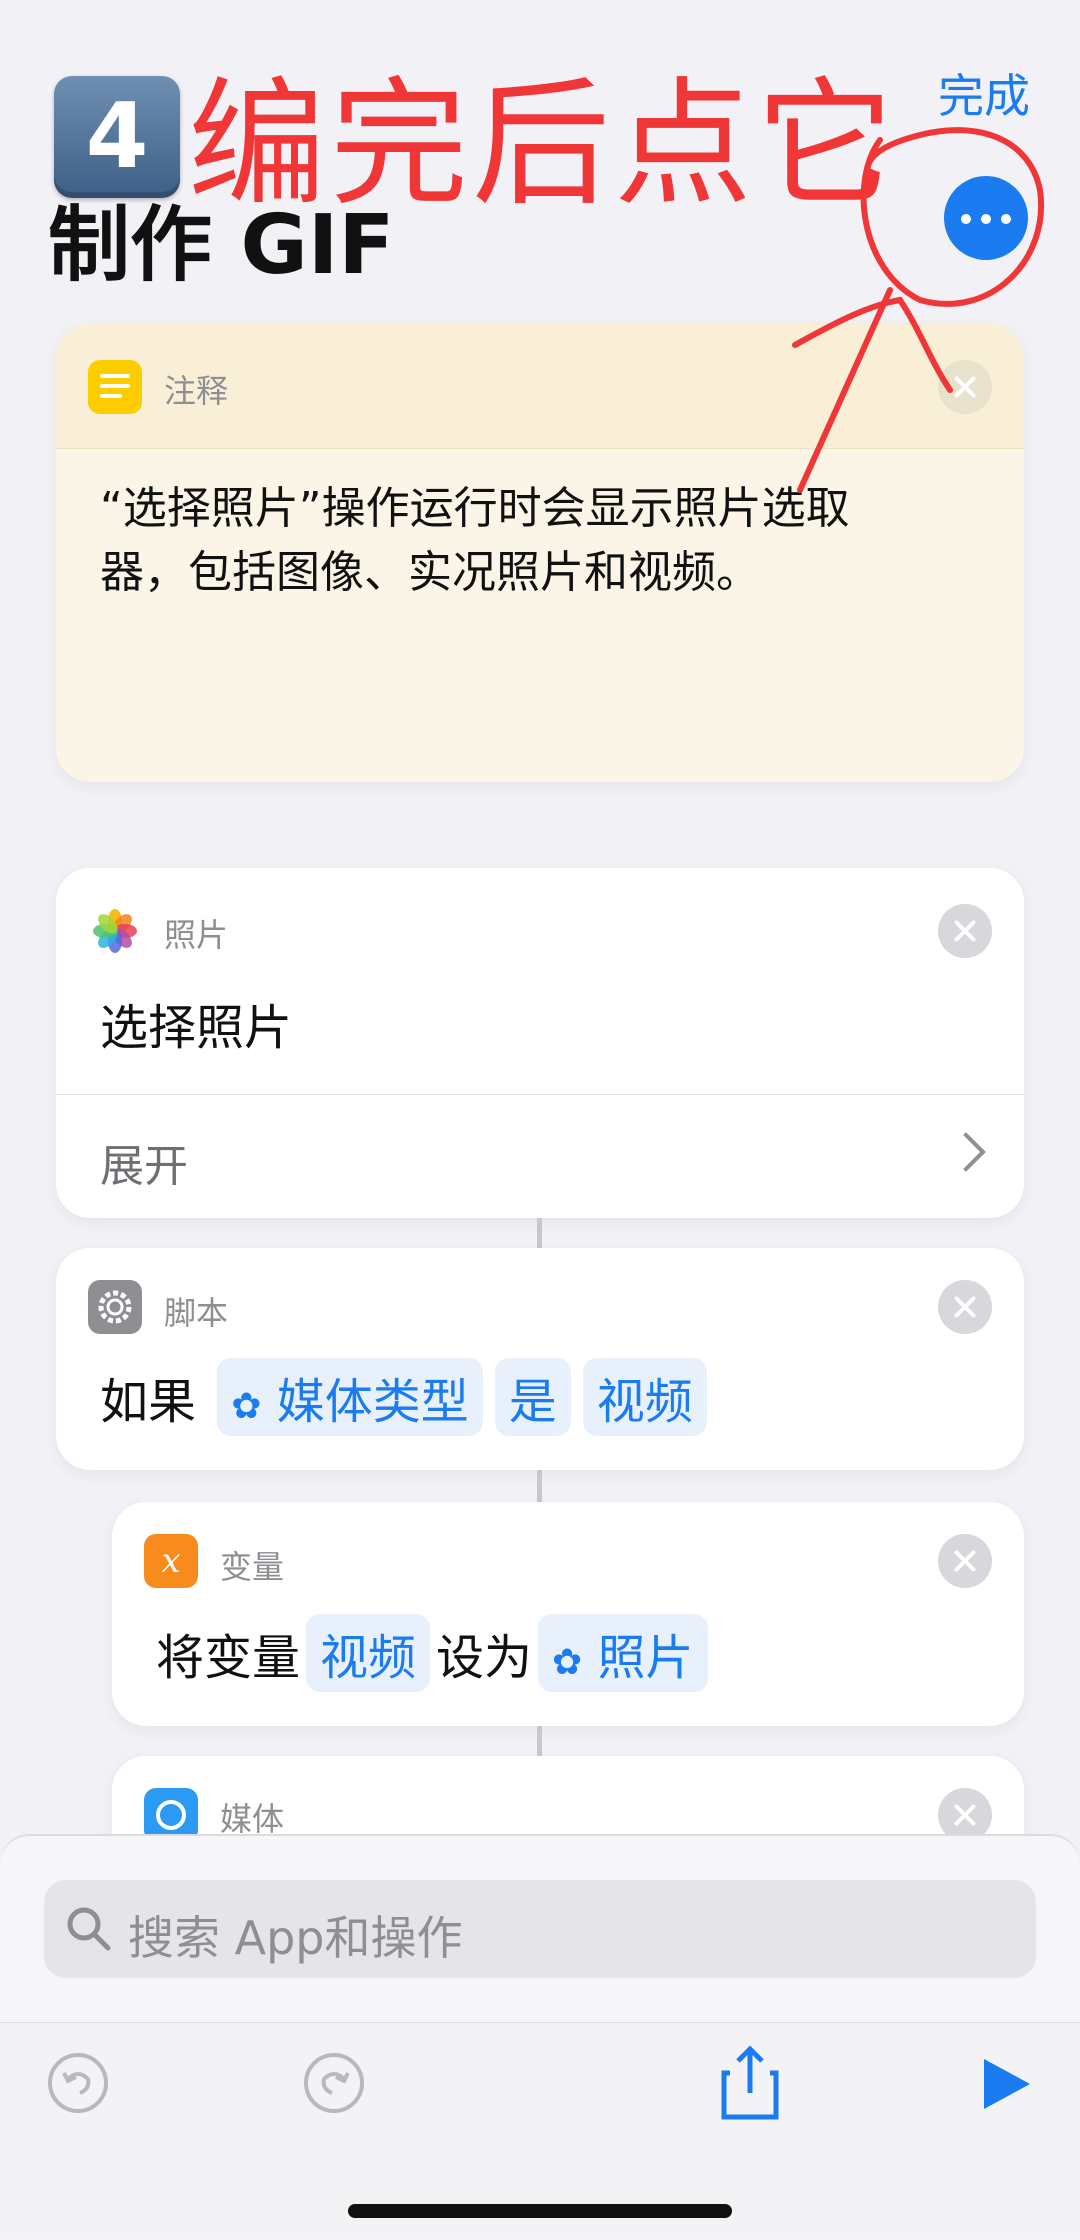 Image resolution: width=1080 pixels, height=2240 pixels. Describe the element at coordinates (435, 1653) in the screenshot. I see `set-variable-row: 将变量 视频 设为 ✿ 照片` at that location.